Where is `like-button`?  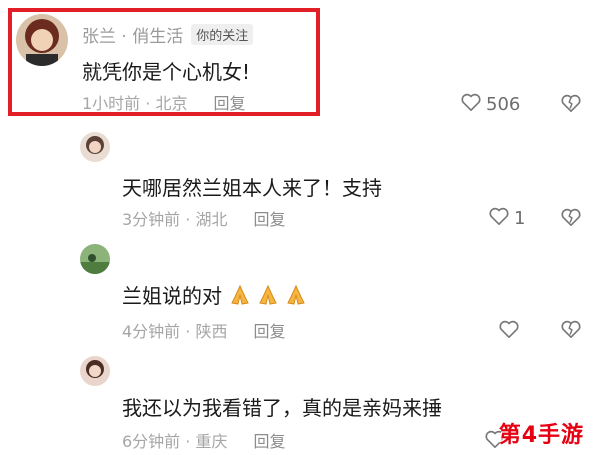 like-button is located at coordinates (509, 331).